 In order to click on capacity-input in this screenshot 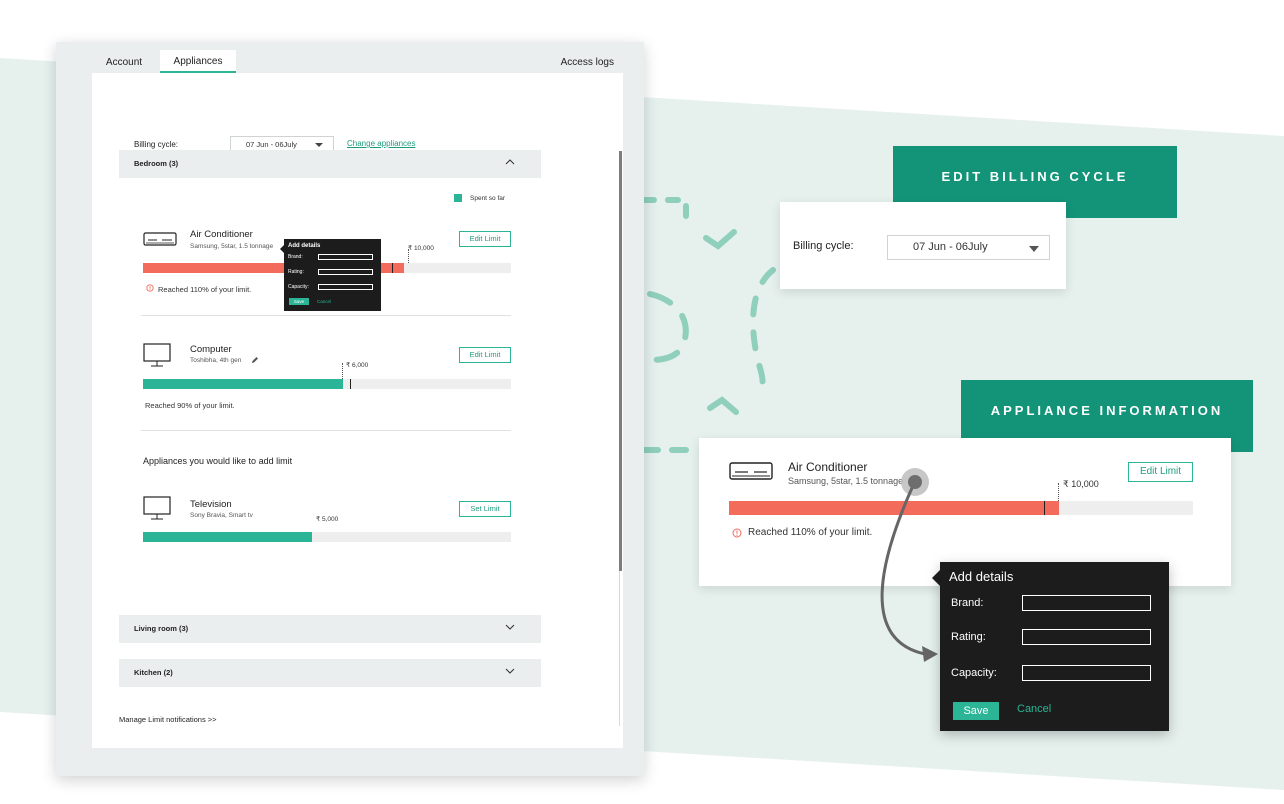, I will do `click(1086, 673)`.